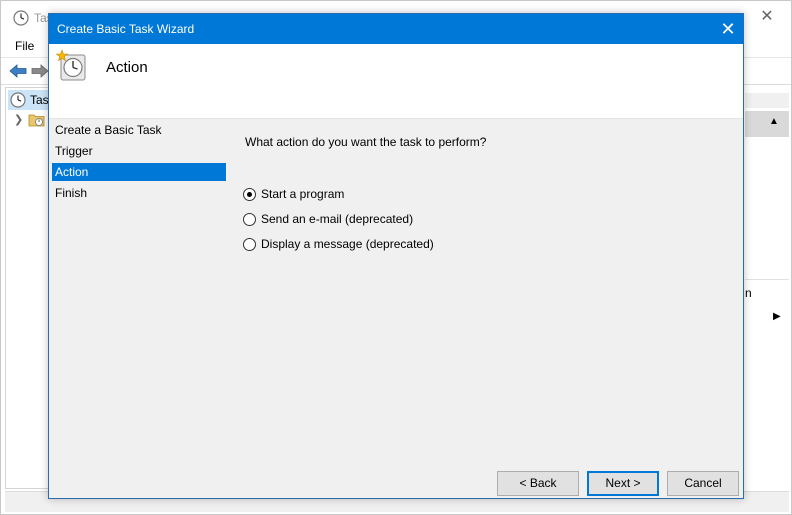  What do you see at coordinates (302, 194) in the screenshot?
I see `option-label: Start a program` at bounding box center [302, 194].